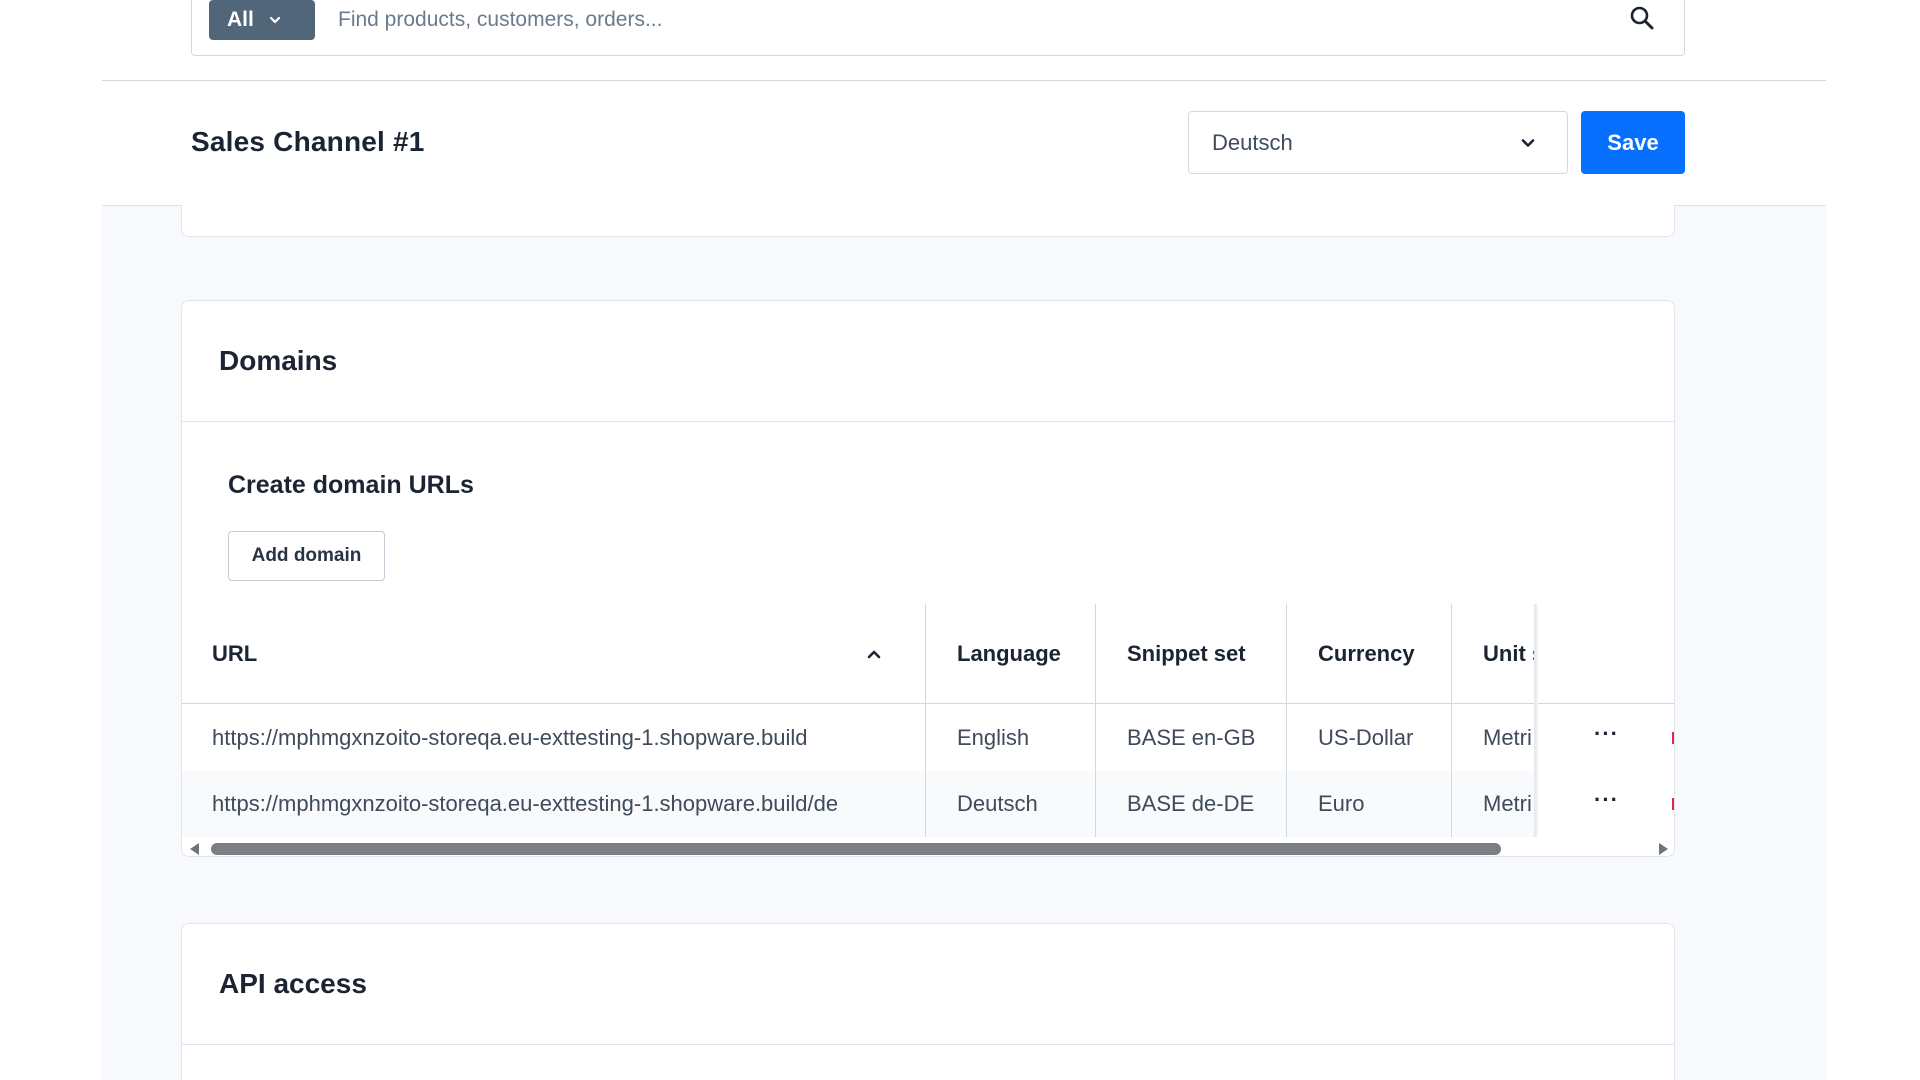 Image resolution: width=1920 pixels, height=1080 pixels. Describe the element at coordinates (1202, 654) in the screenshot. I see `column-header-snippet-set: Snippet set` at that location.